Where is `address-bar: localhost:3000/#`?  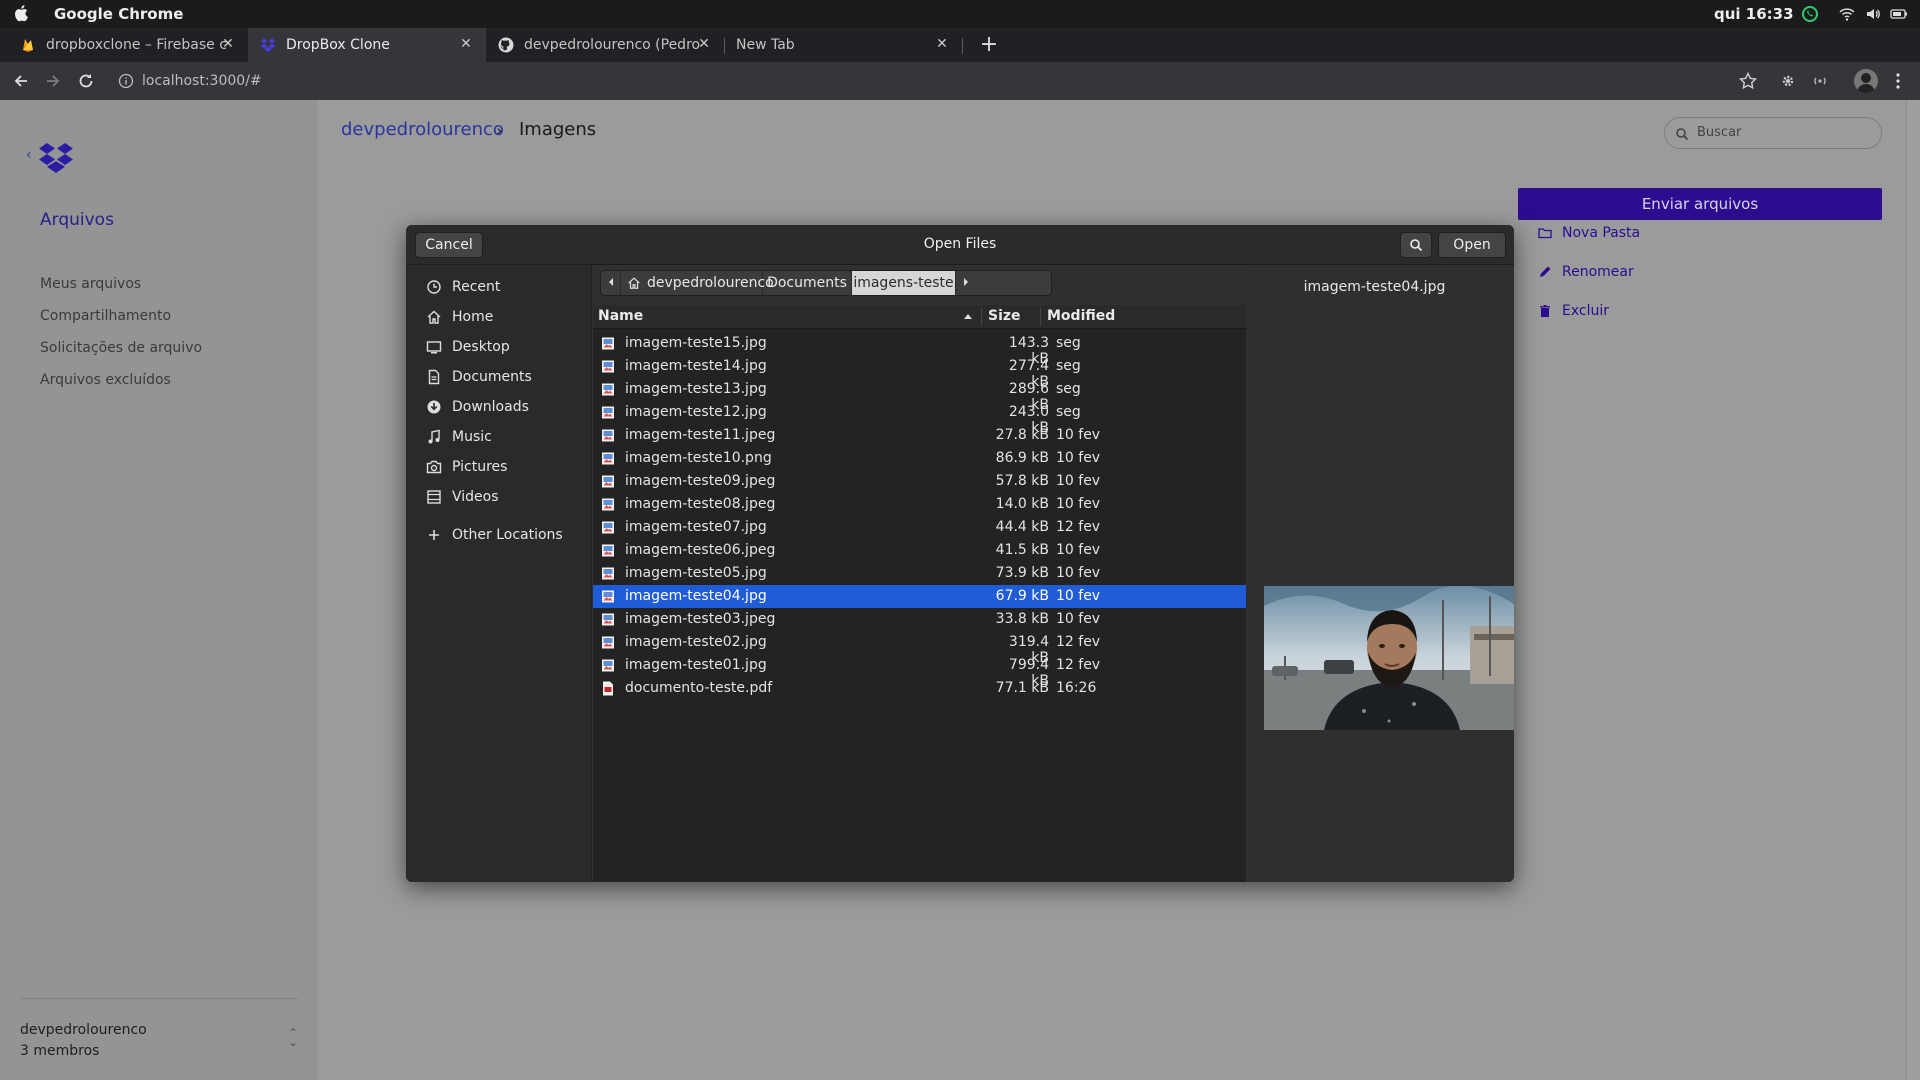
address-bar: localhost:3000/# is located at coordinates (930, 81).